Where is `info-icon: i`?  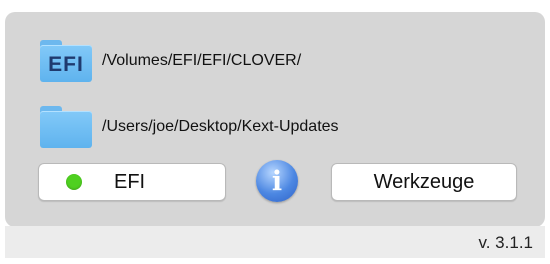
info-icon: i is located at coordinates (277, 181).